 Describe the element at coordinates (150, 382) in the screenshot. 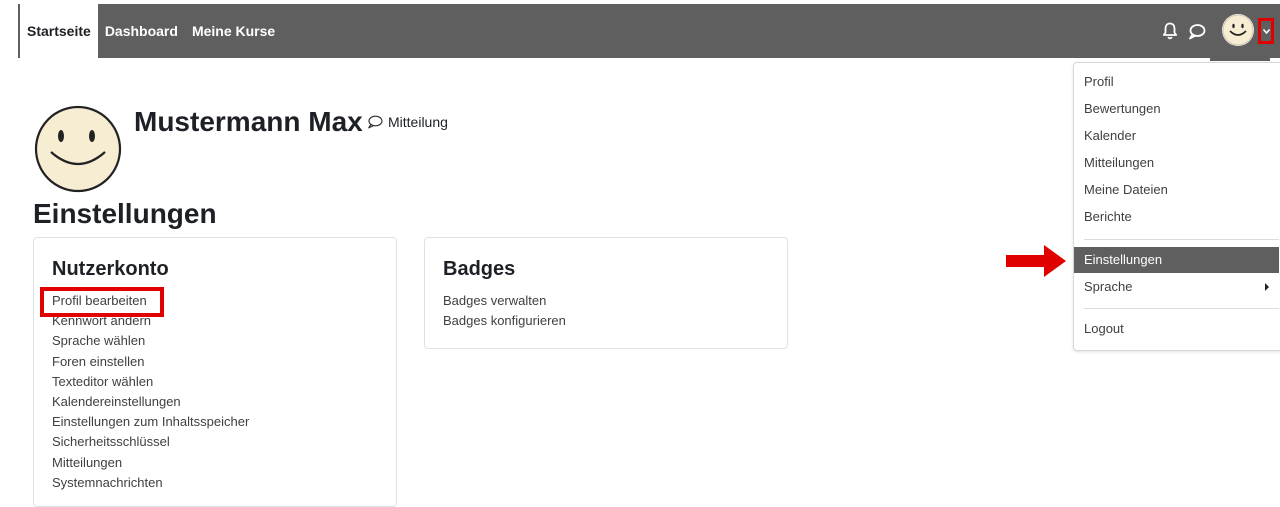

I see `link-text-editor: Texteditor wählen` at that location.